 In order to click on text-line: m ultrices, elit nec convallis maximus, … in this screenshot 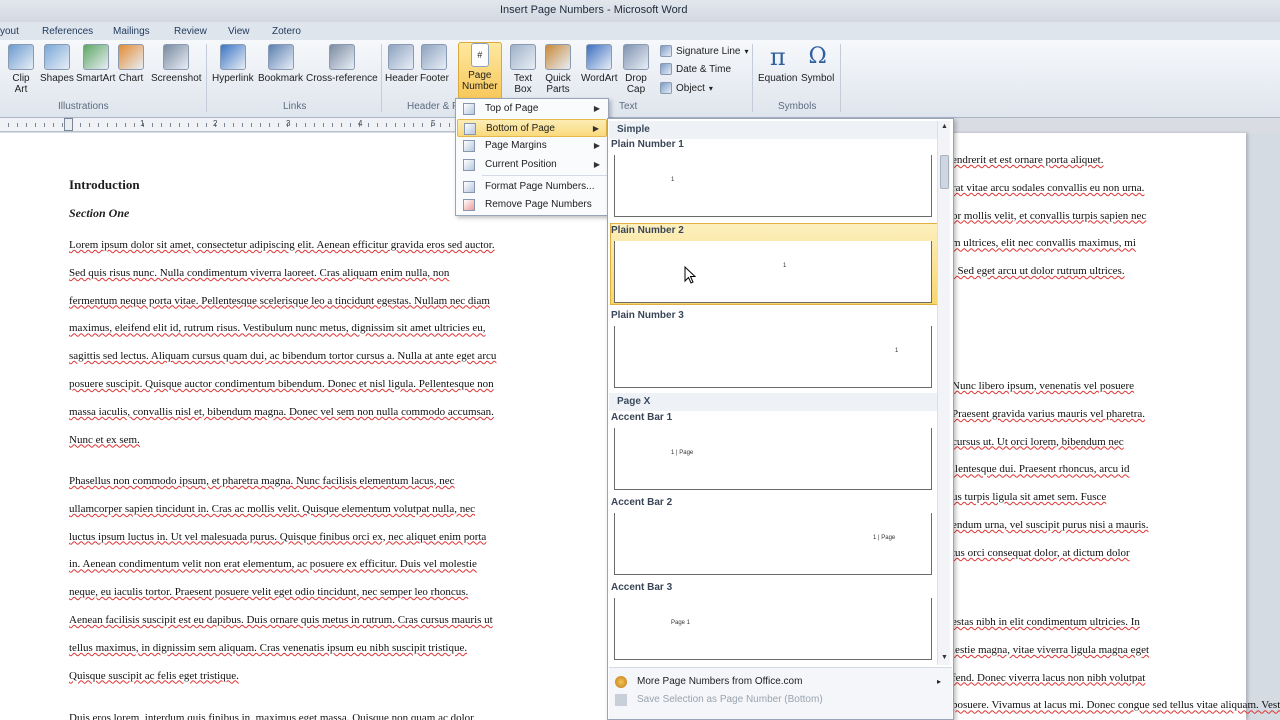, I will do `click(1044, 243)`.